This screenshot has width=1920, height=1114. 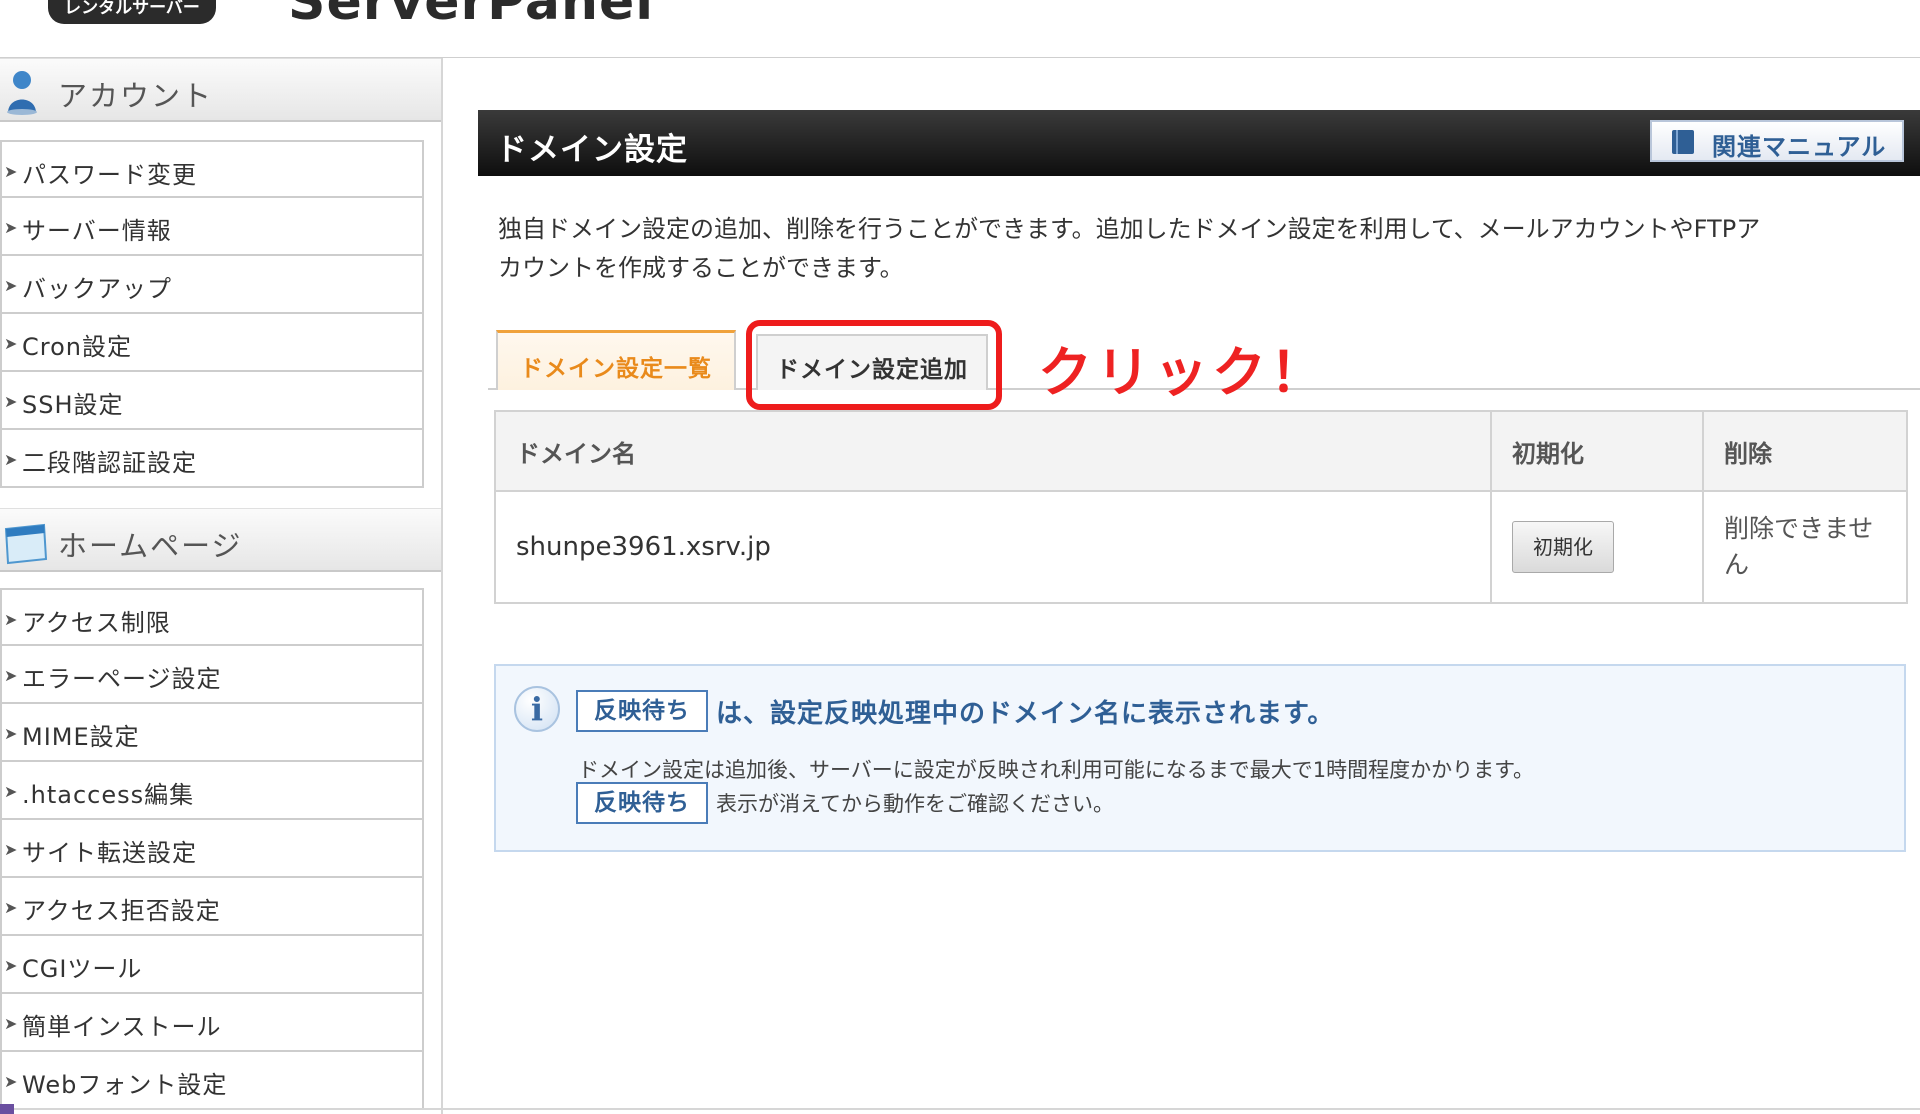 What do you see at coordinates (874, 365) in the screenshot?
I see `click-highlight-box` at bounding box center [874, 365].